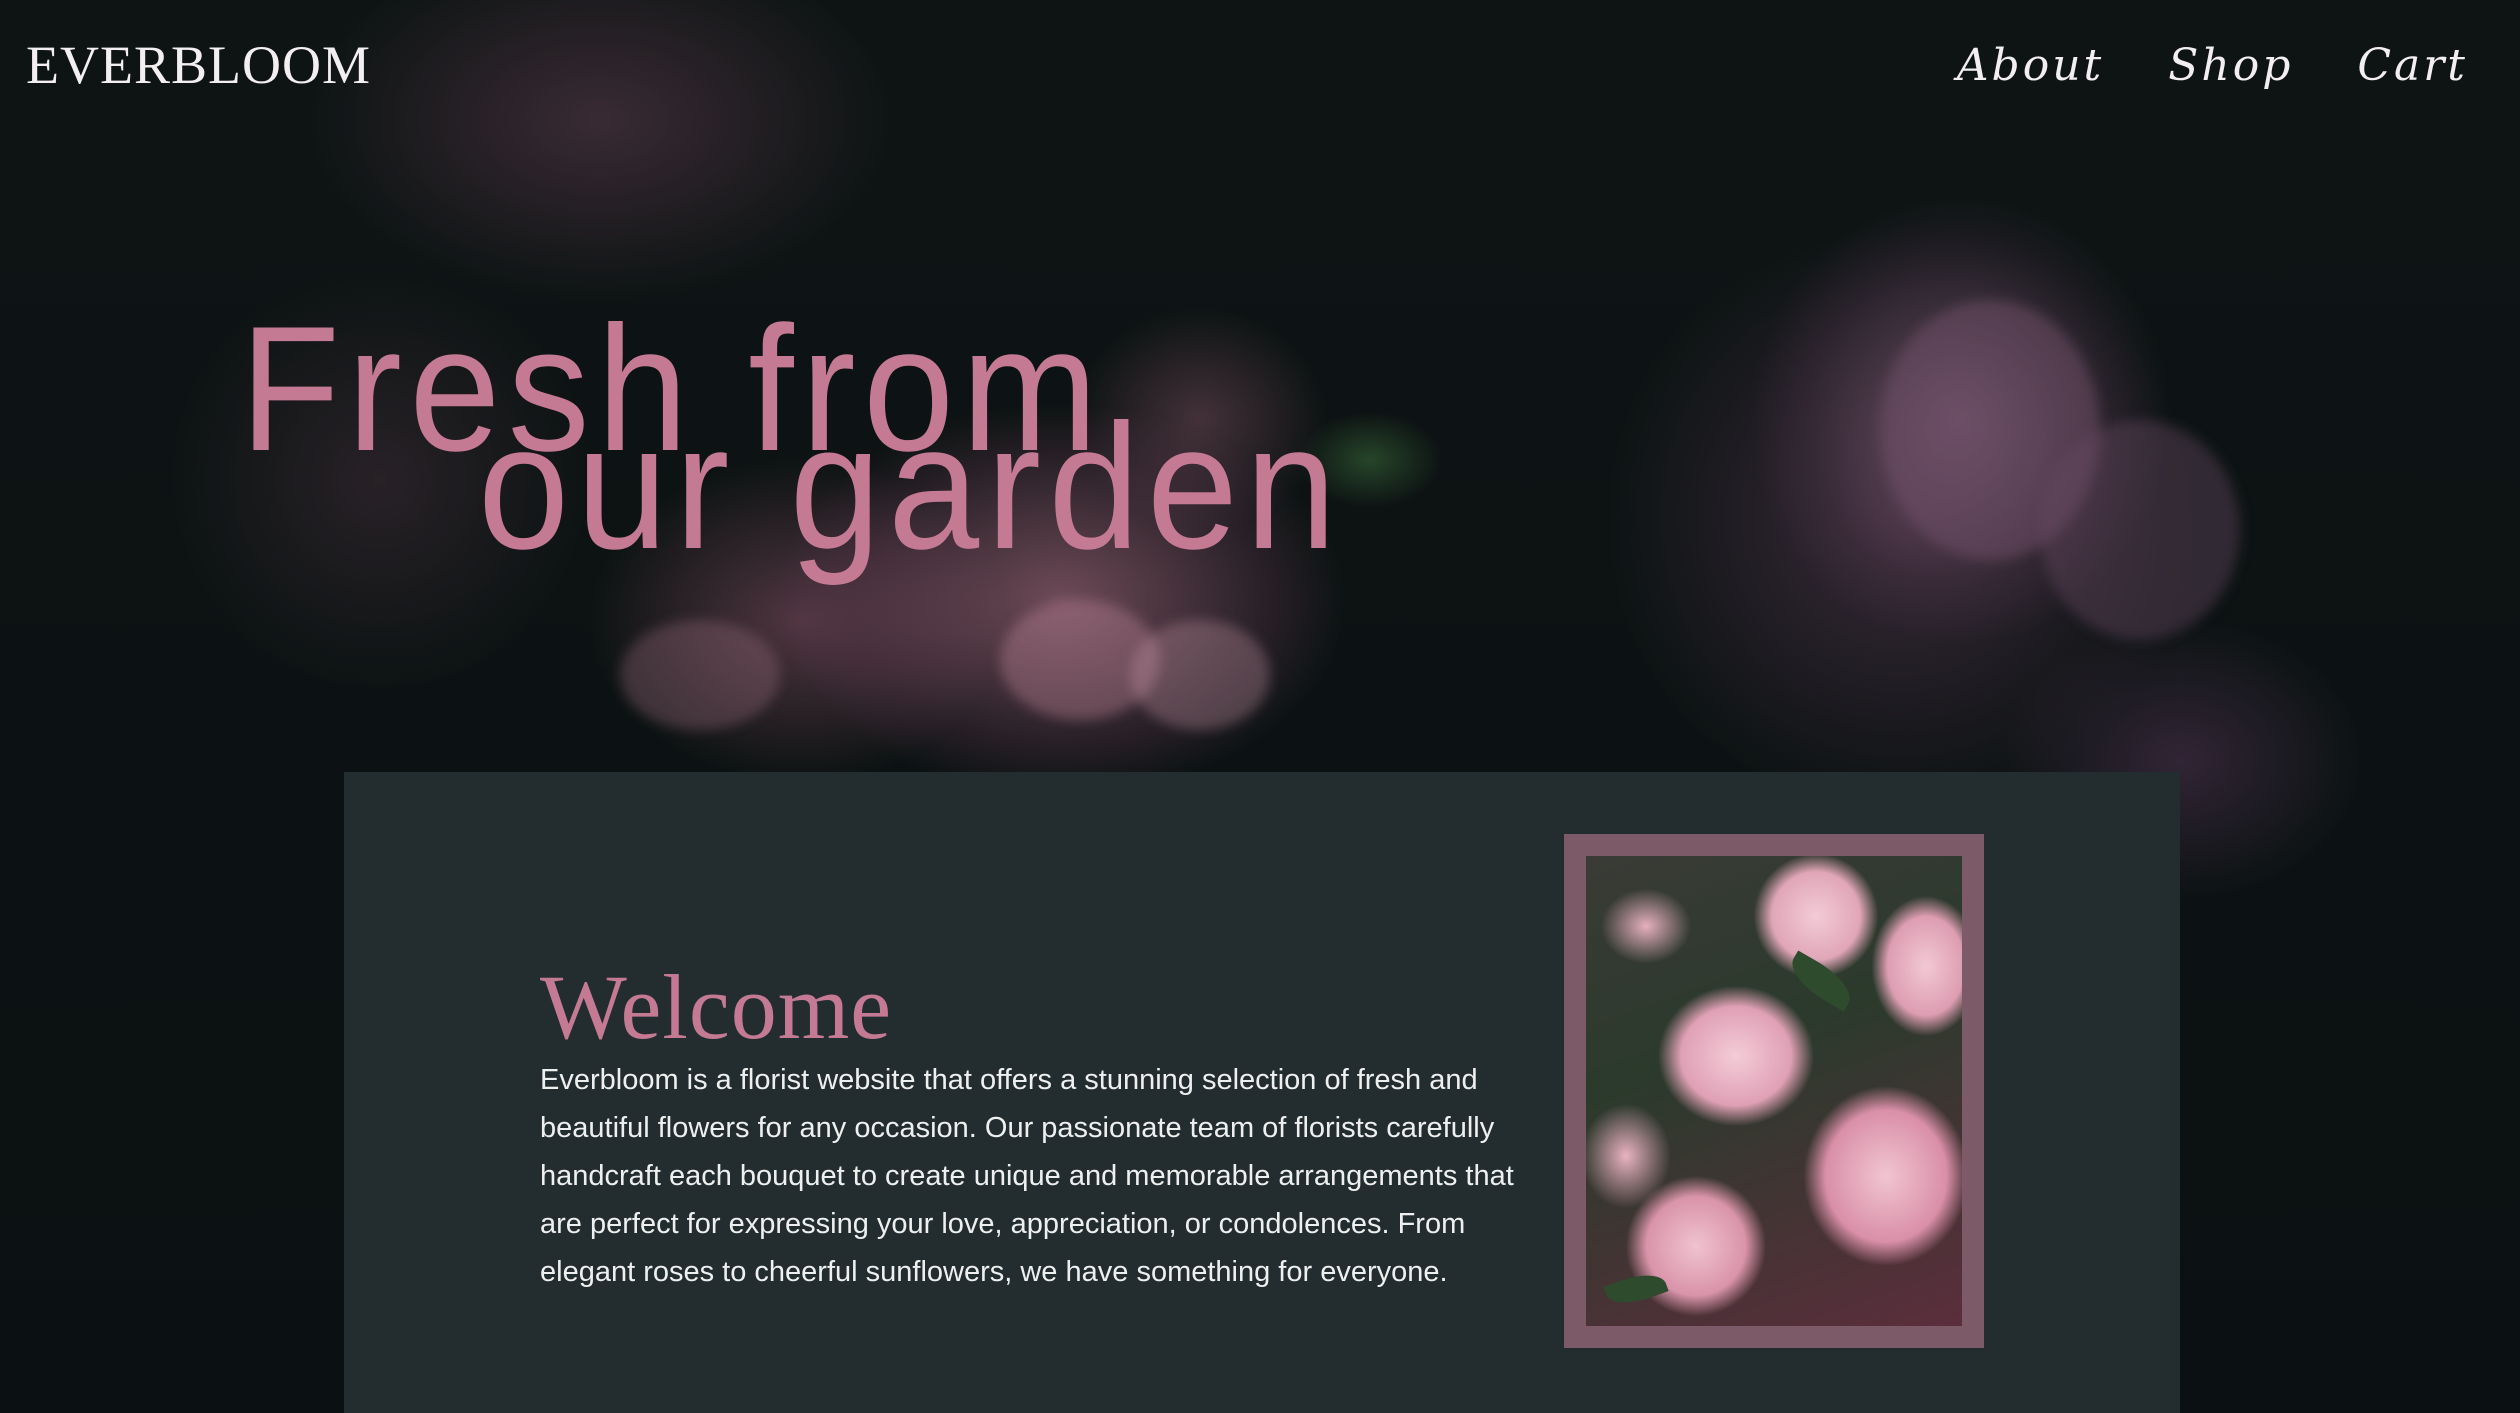 This screenshot has height=1413, width=2520. I want to click on welcome-title: Welcome, so click(716, 1007).